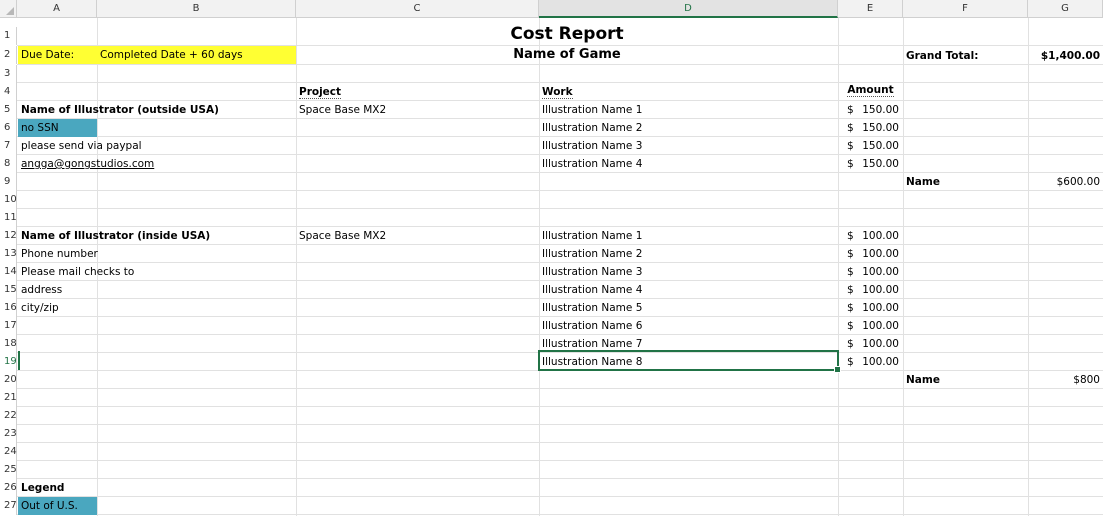  Describe the element at coordinates (965, 56) in the screenshot. I see `grand-total-label: Grand Total:` at that location.